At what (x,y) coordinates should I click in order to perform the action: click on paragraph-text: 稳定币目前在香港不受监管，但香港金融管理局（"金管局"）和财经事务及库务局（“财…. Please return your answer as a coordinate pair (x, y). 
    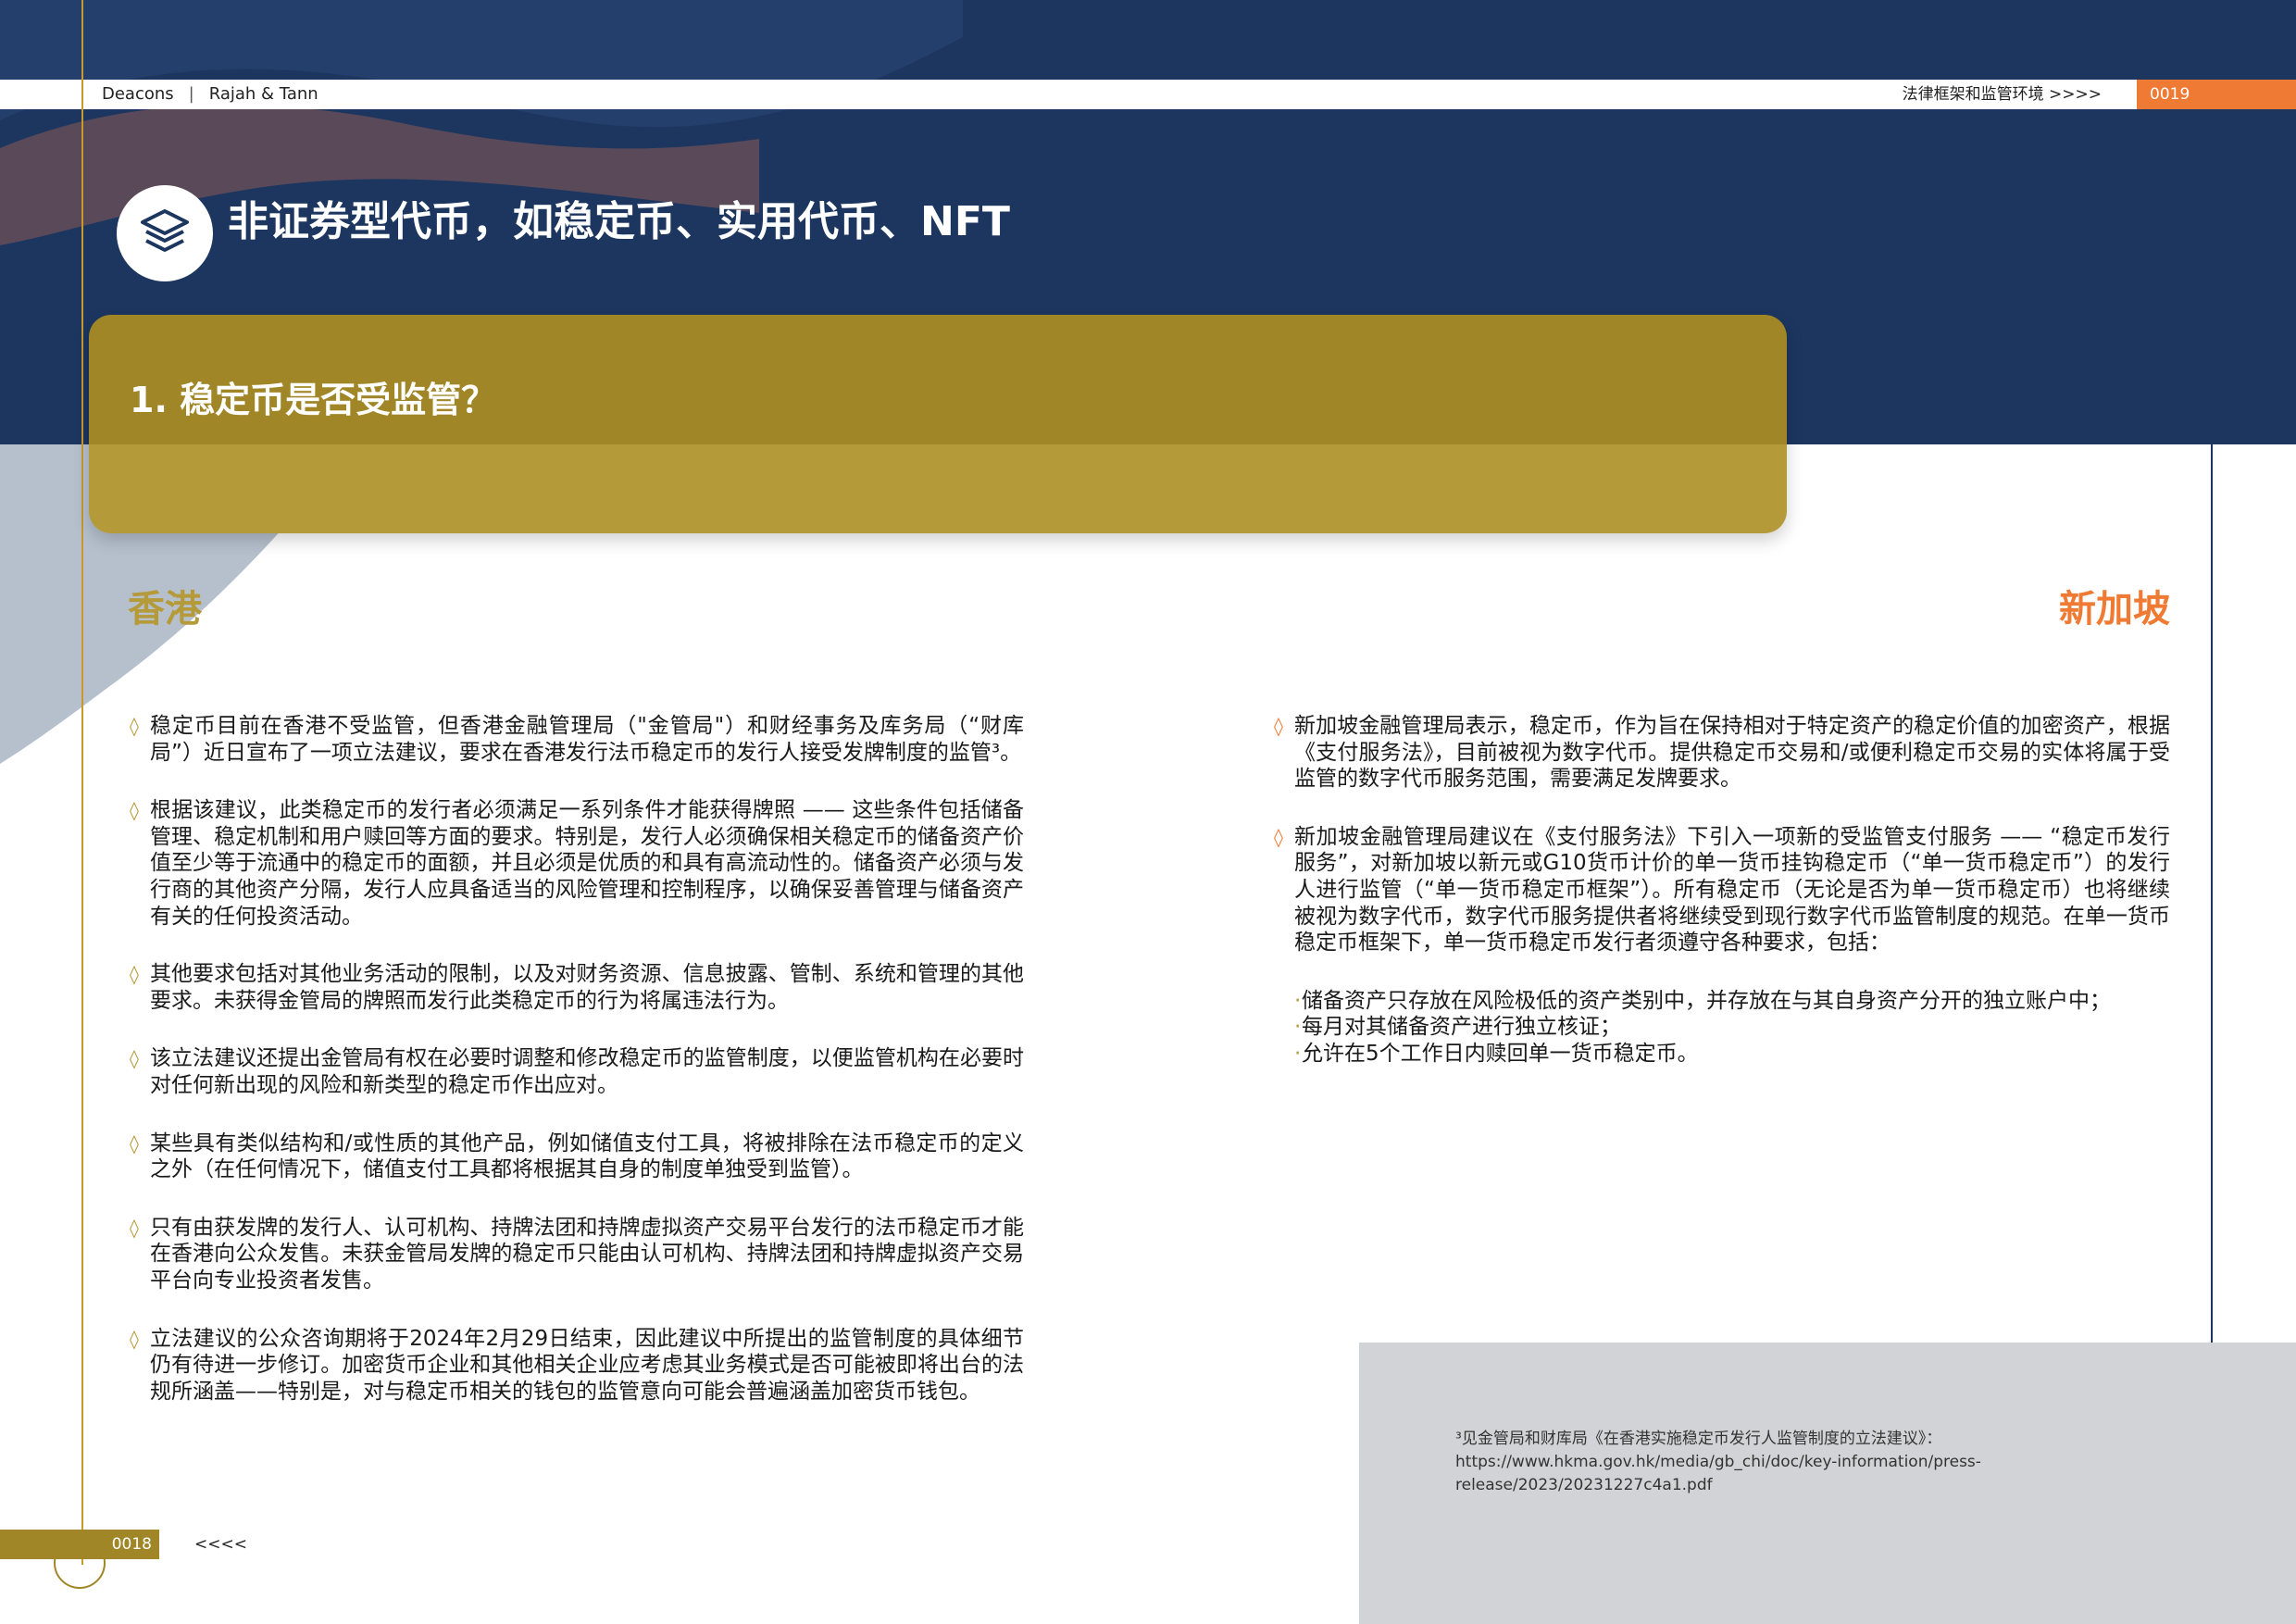
    Looking at the image, I should click on (587, 739).